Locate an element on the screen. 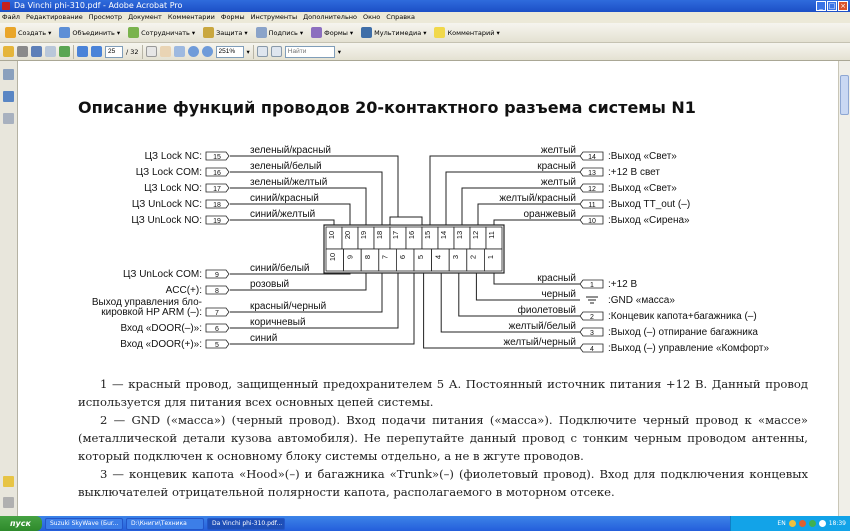  connector-pin-bottom: 1 is located at coordinates (490, 257).